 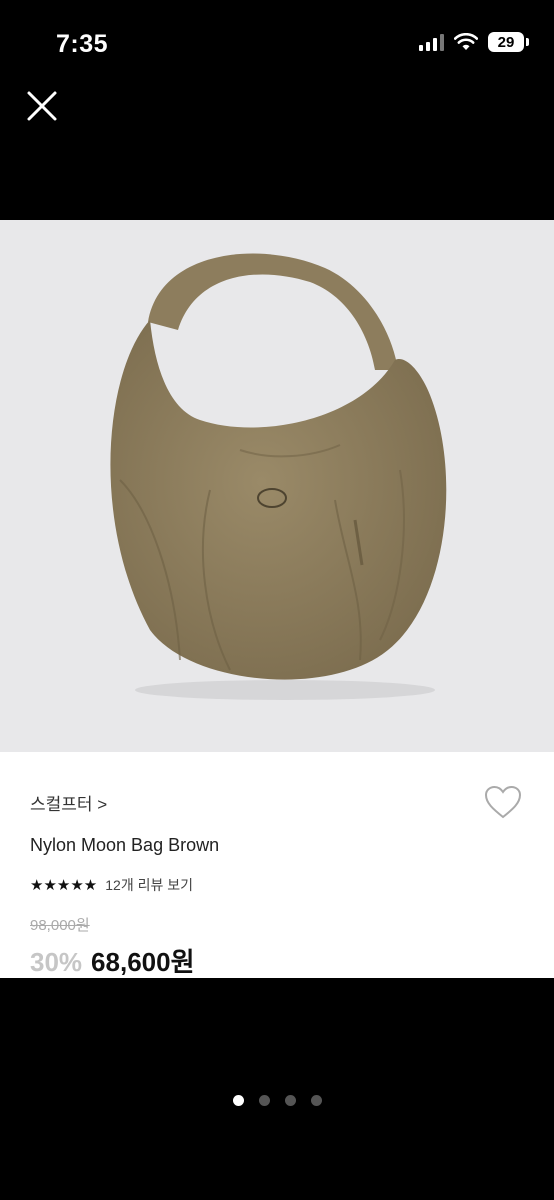 What do you see at coordinates (68, 802) in the screenshot?
I see `brand-link: 스컬프터 >` at bounding box center [68, 802].